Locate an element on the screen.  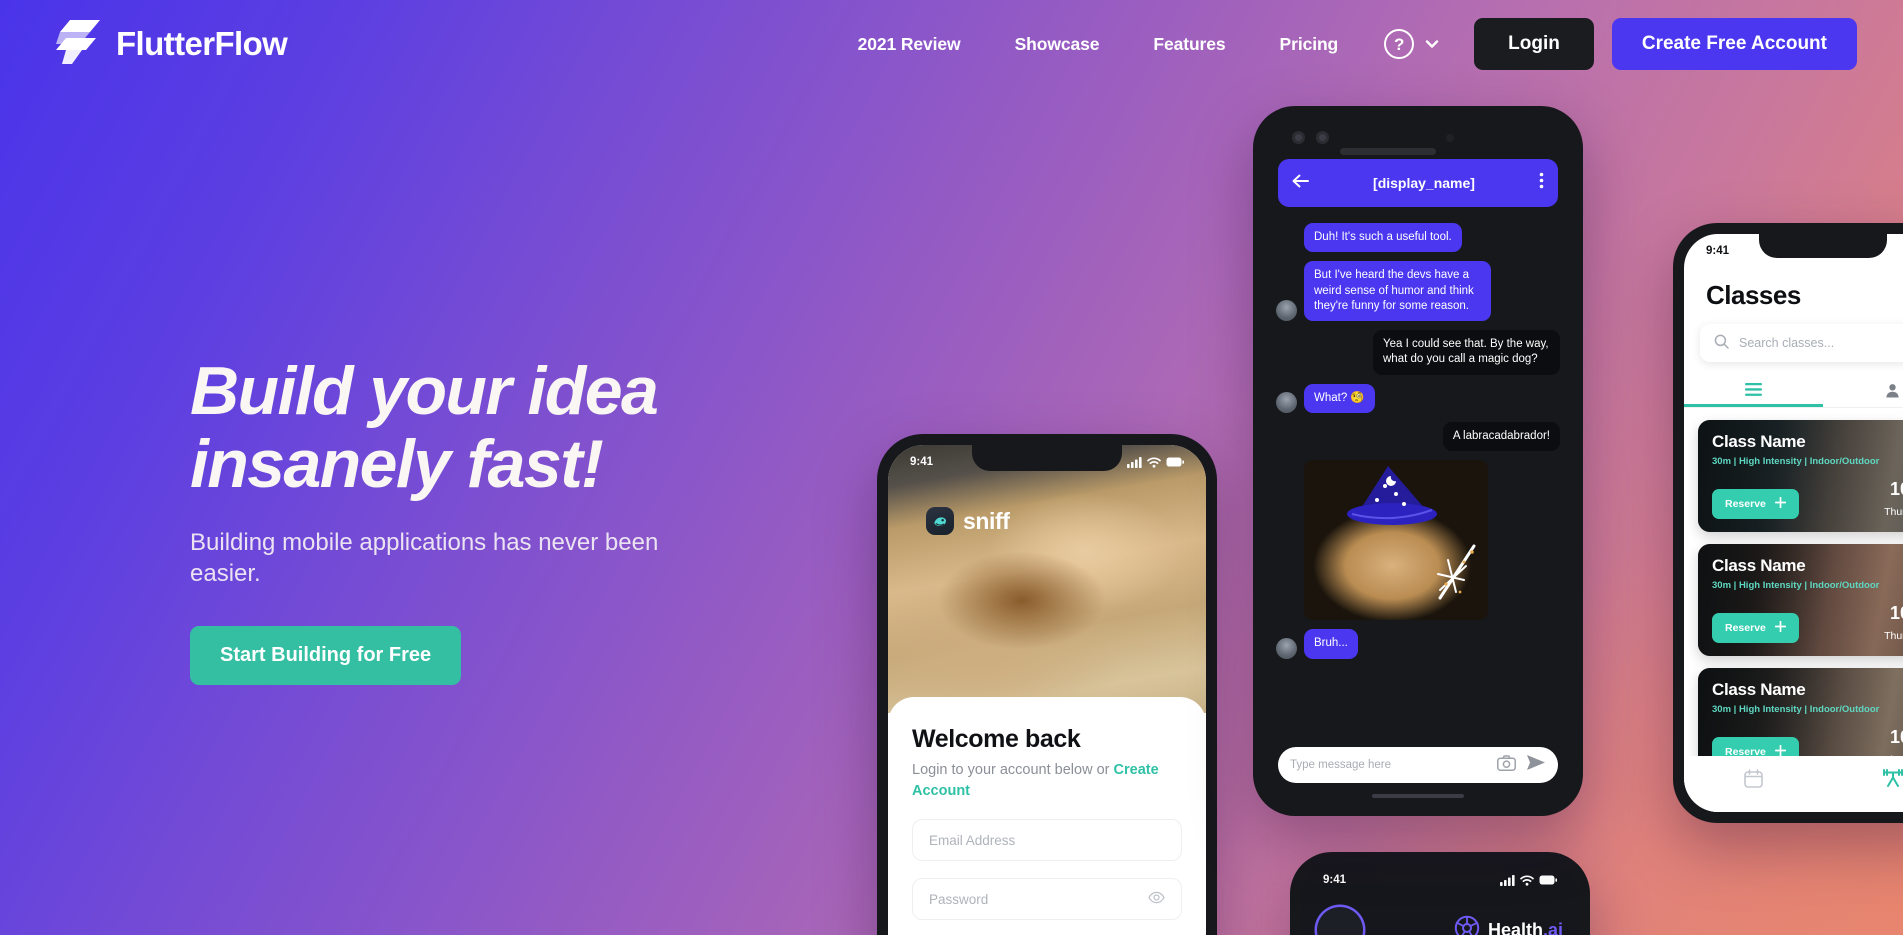
login-heading: Welcome back is located at coordinates (996, 739).